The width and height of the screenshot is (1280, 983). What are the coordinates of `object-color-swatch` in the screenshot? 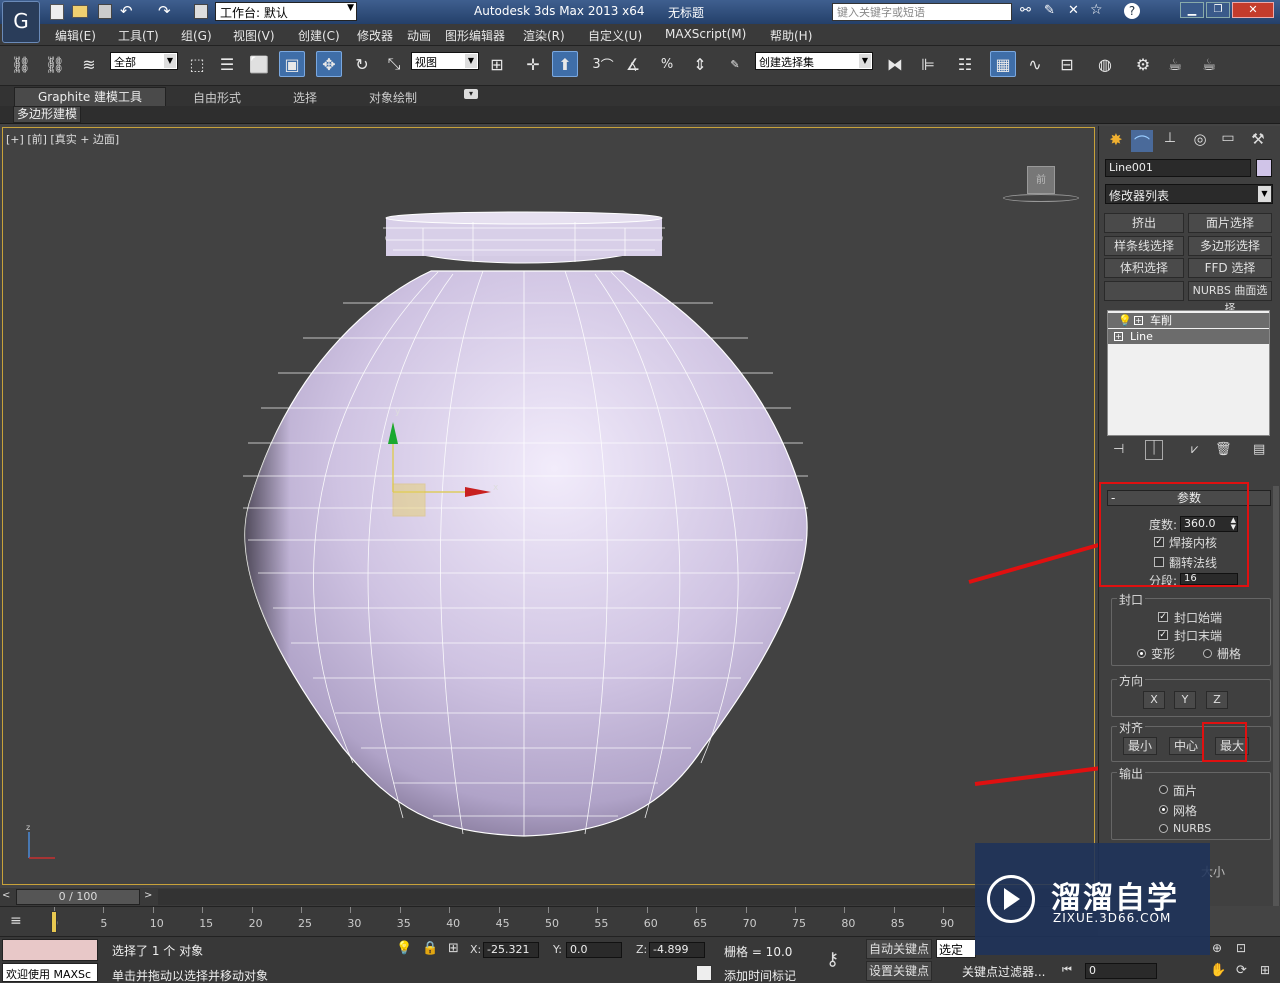 It's located at (1264, 168).